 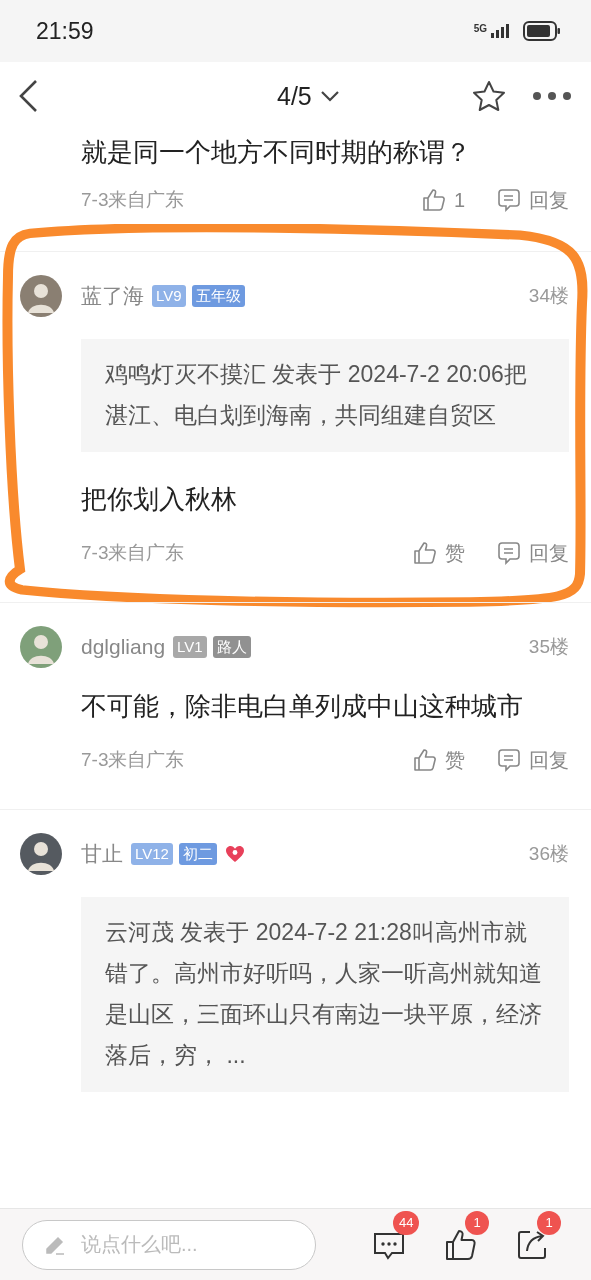 I want to click on comment-text: 就是同一个地方不同时期的称谓？, so click(x=276, y=152).